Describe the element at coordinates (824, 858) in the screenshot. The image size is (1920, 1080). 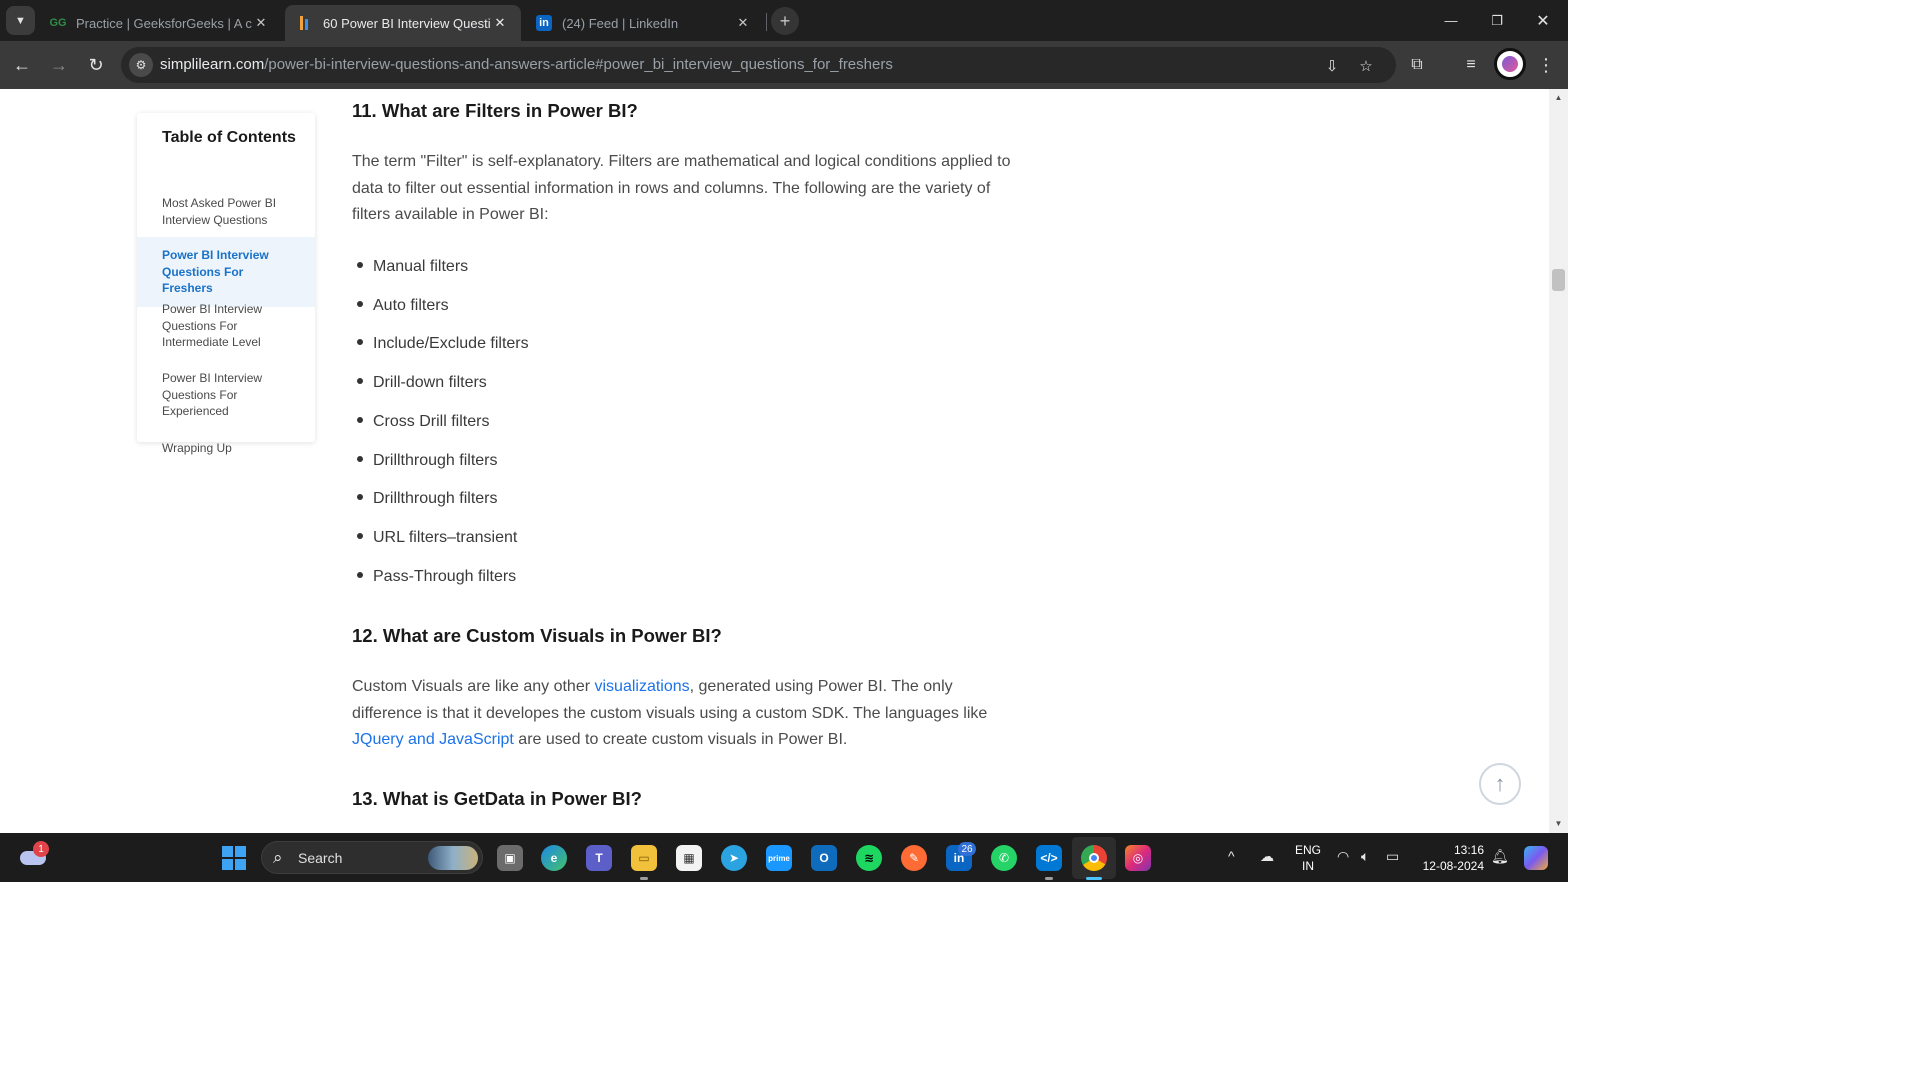
I see `outlook-icon: O` at that location.